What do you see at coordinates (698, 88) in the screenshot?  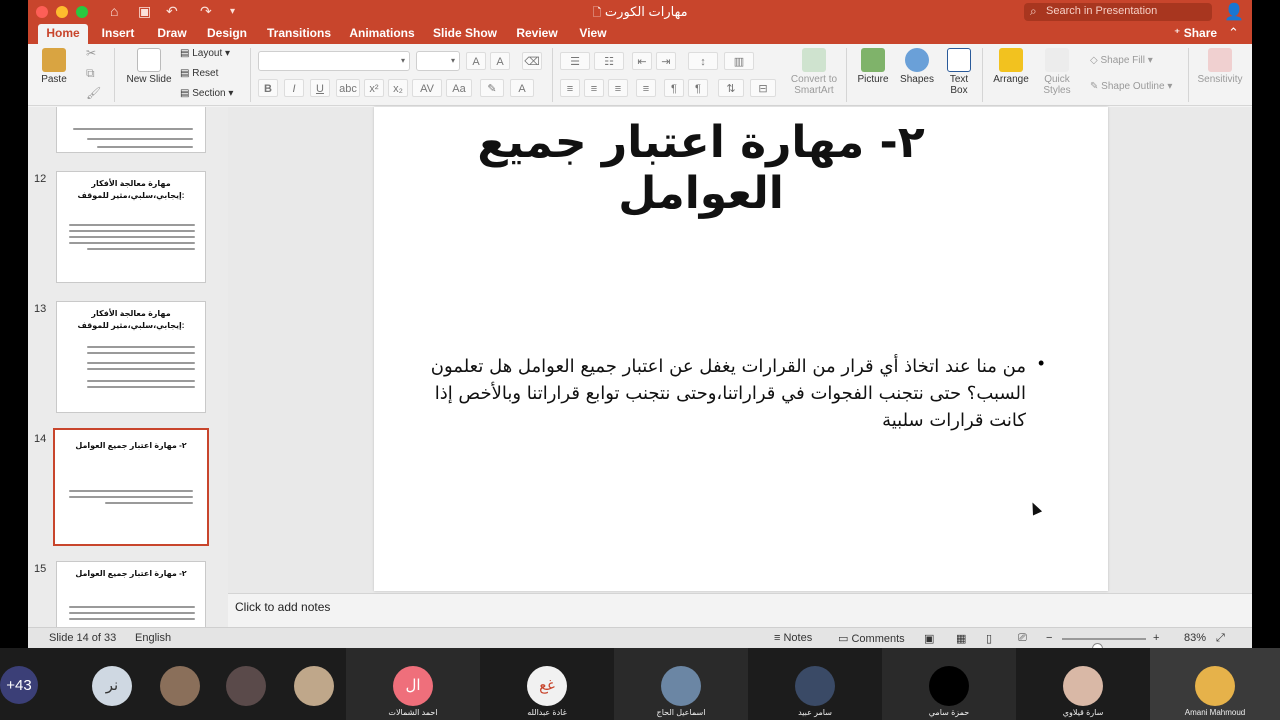 I see `rtl-icon: ¶` at bounding box center [698, 88].